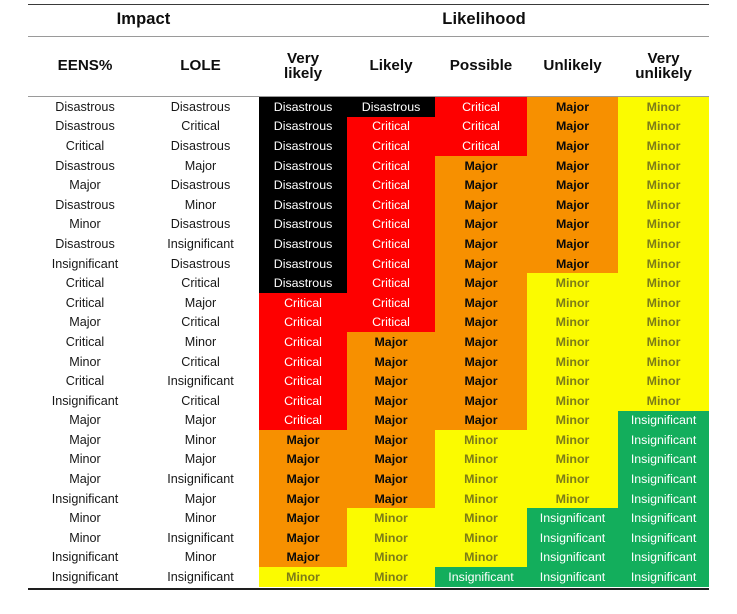  What do you see at coordinates (201, 66) in the screenshot?
I see `header-col-lole: LOLE` at bounding box center [201, 66].